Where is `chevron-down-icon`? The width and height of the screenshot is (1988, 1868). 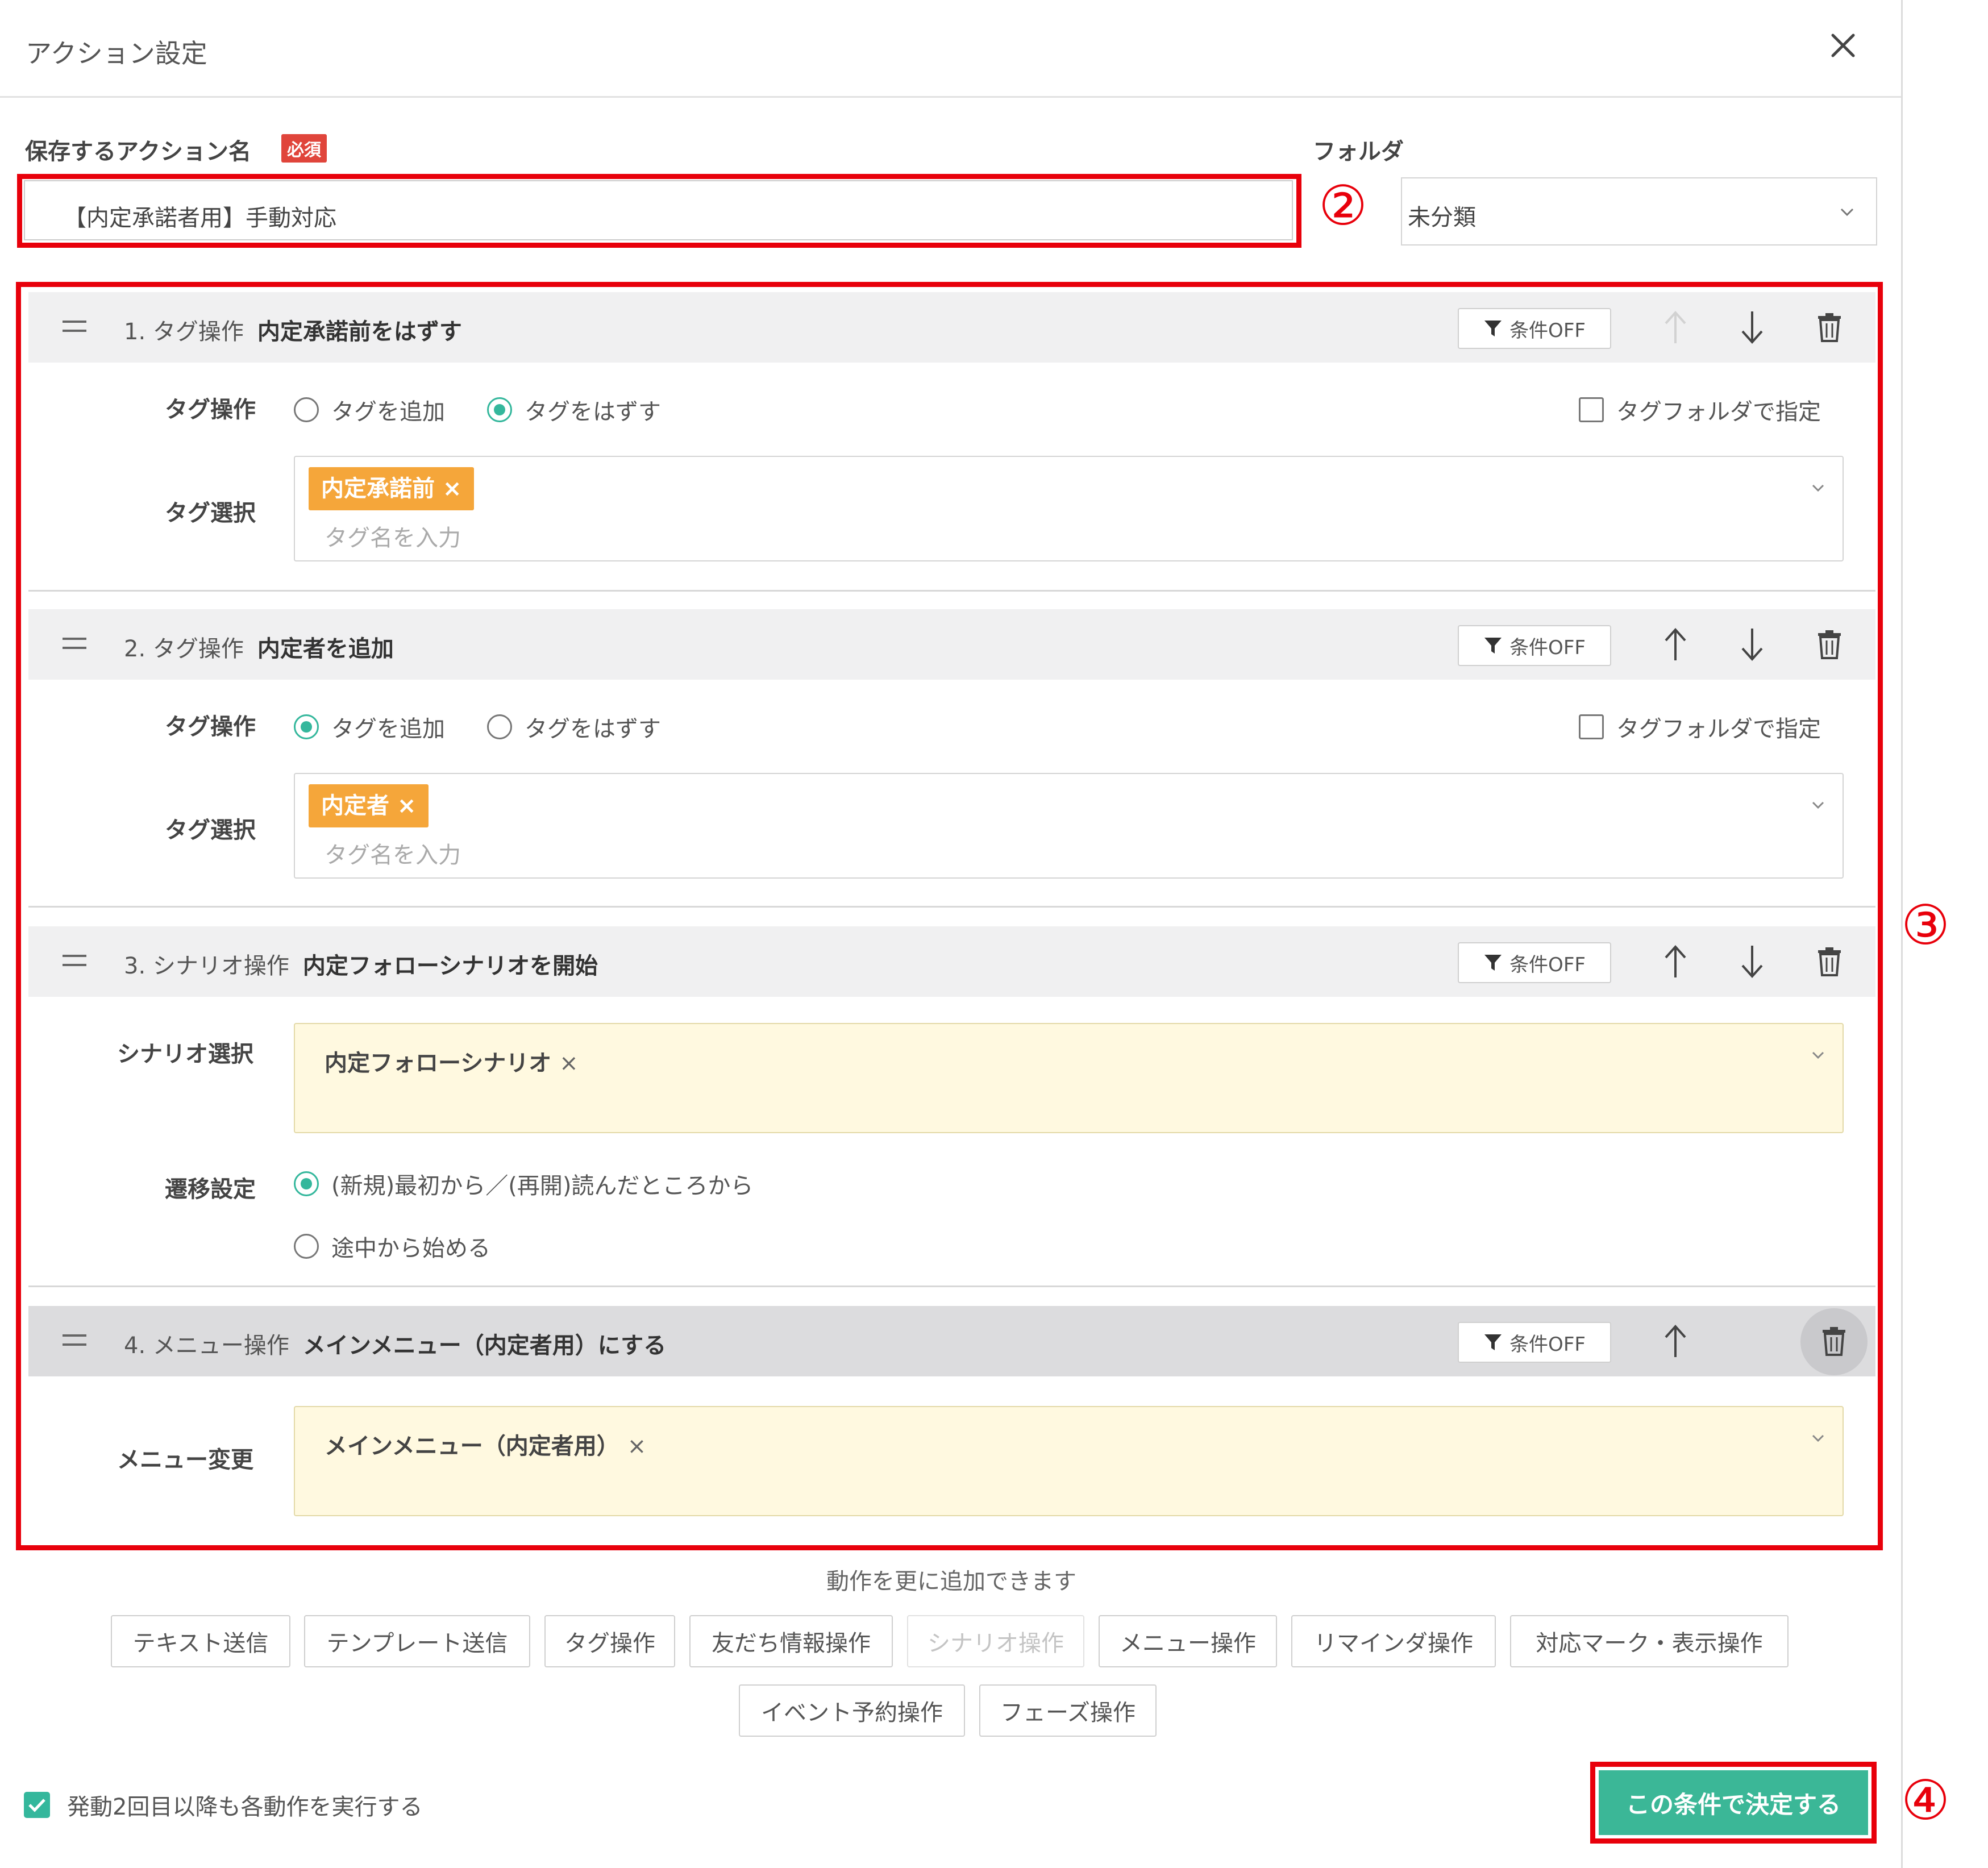
chevron-down-icon is located at coordinates (1847, 212).